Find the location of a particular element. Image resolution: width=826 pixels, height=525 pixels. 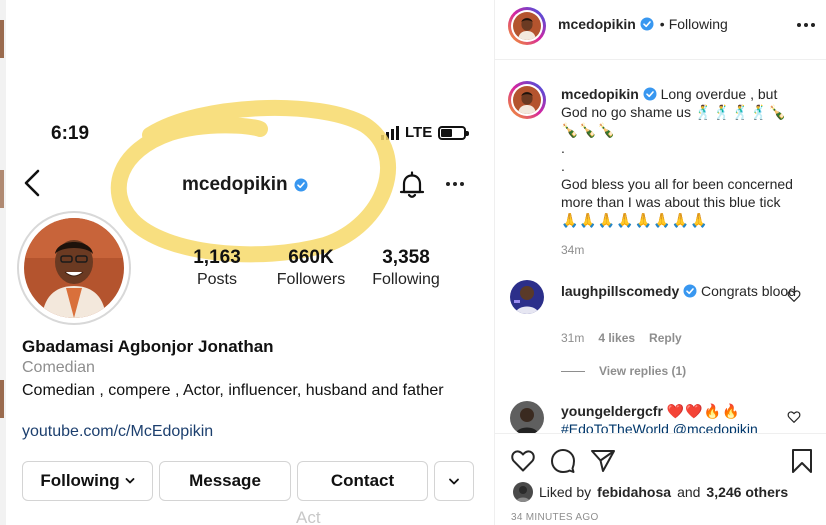

profile-username: mcedopikin is located at coordinates (245, 185).